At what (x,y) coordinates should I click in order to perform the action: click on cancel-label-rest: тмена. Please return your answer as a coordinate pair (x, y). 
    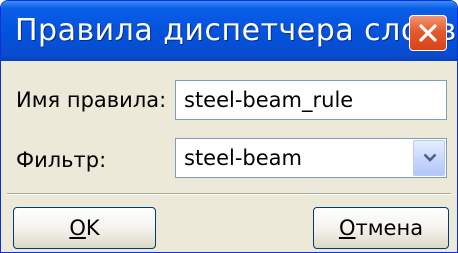
    Looking at the image, I should click on (389, 228).